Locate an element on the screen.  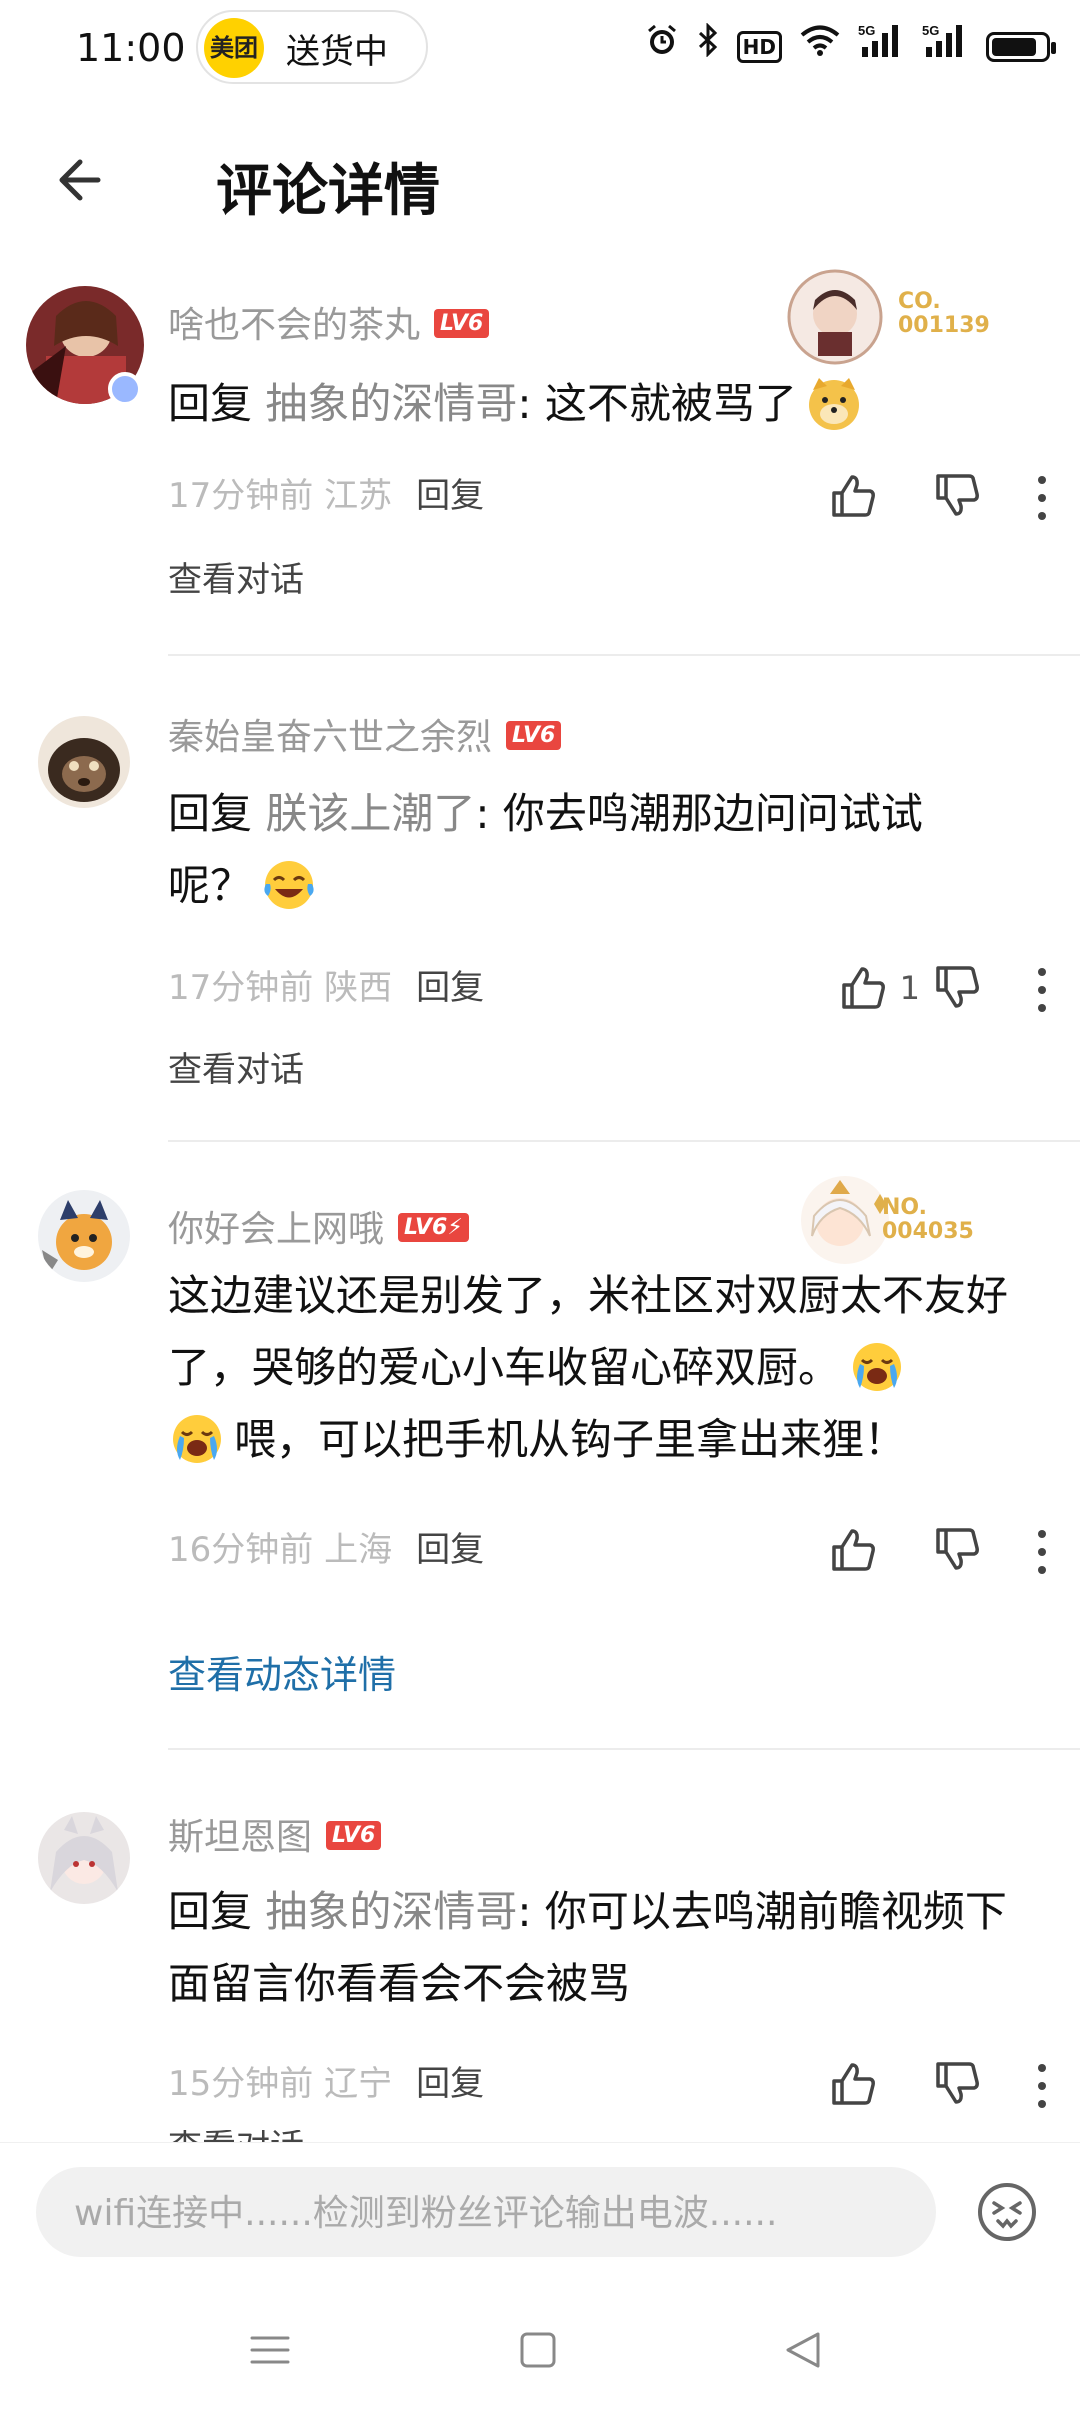
view-post-detail-link: 查看动态详情 is located at coordinates (282, 1671).